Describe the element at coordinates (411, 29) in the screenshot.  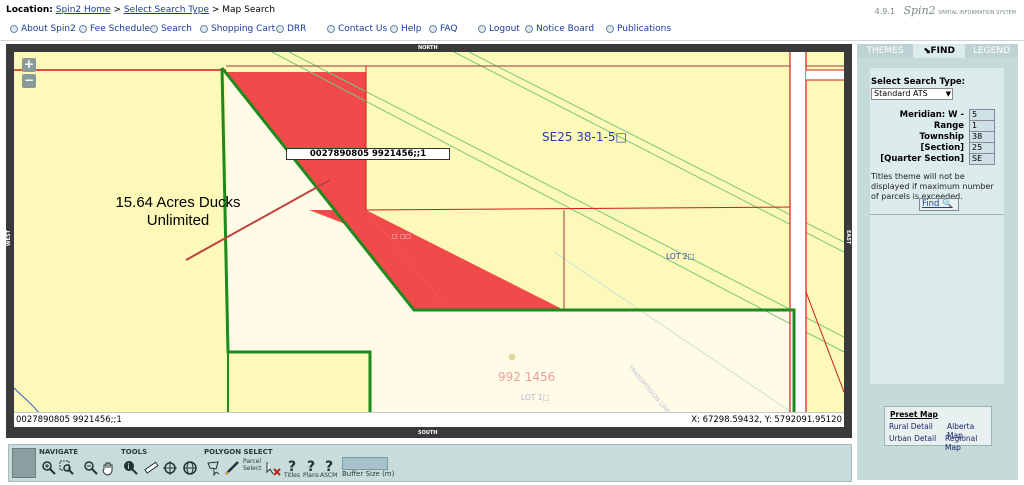
I see `menu-label: Help` at that location.